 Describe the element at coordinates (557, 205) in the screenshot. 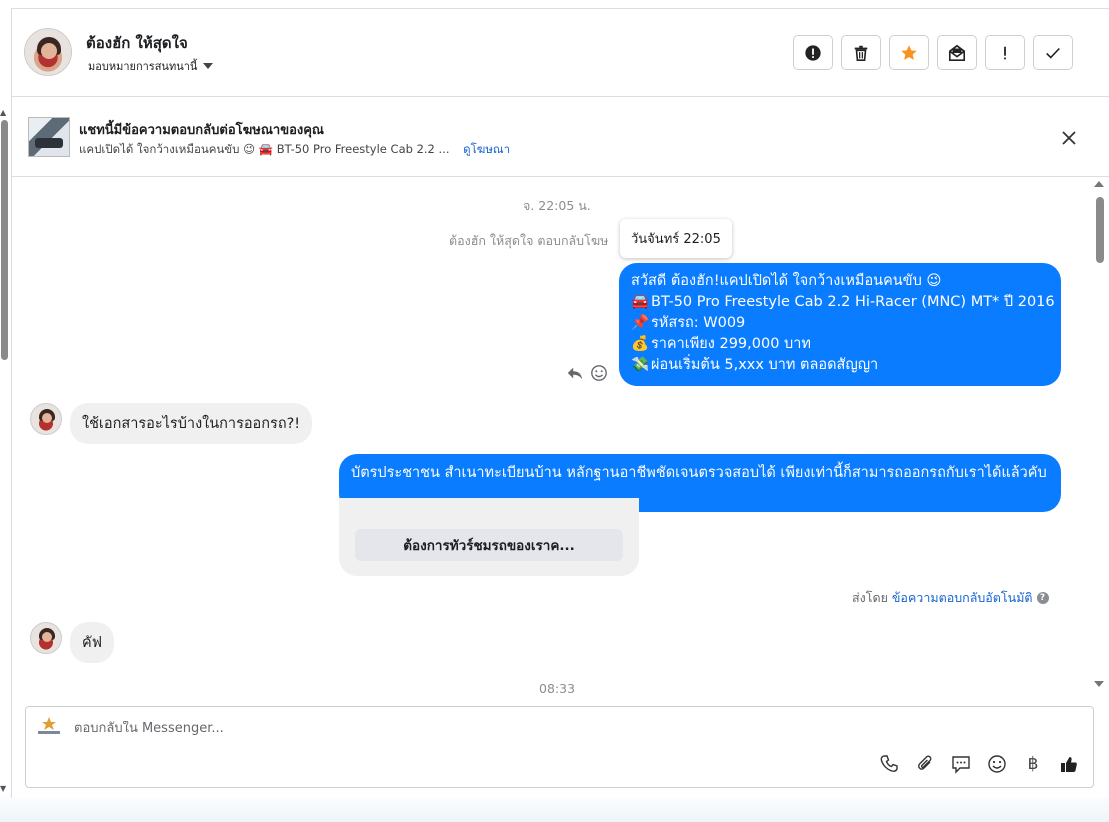

I see `timestamp-top: จ. 22:05 น.` at that location.